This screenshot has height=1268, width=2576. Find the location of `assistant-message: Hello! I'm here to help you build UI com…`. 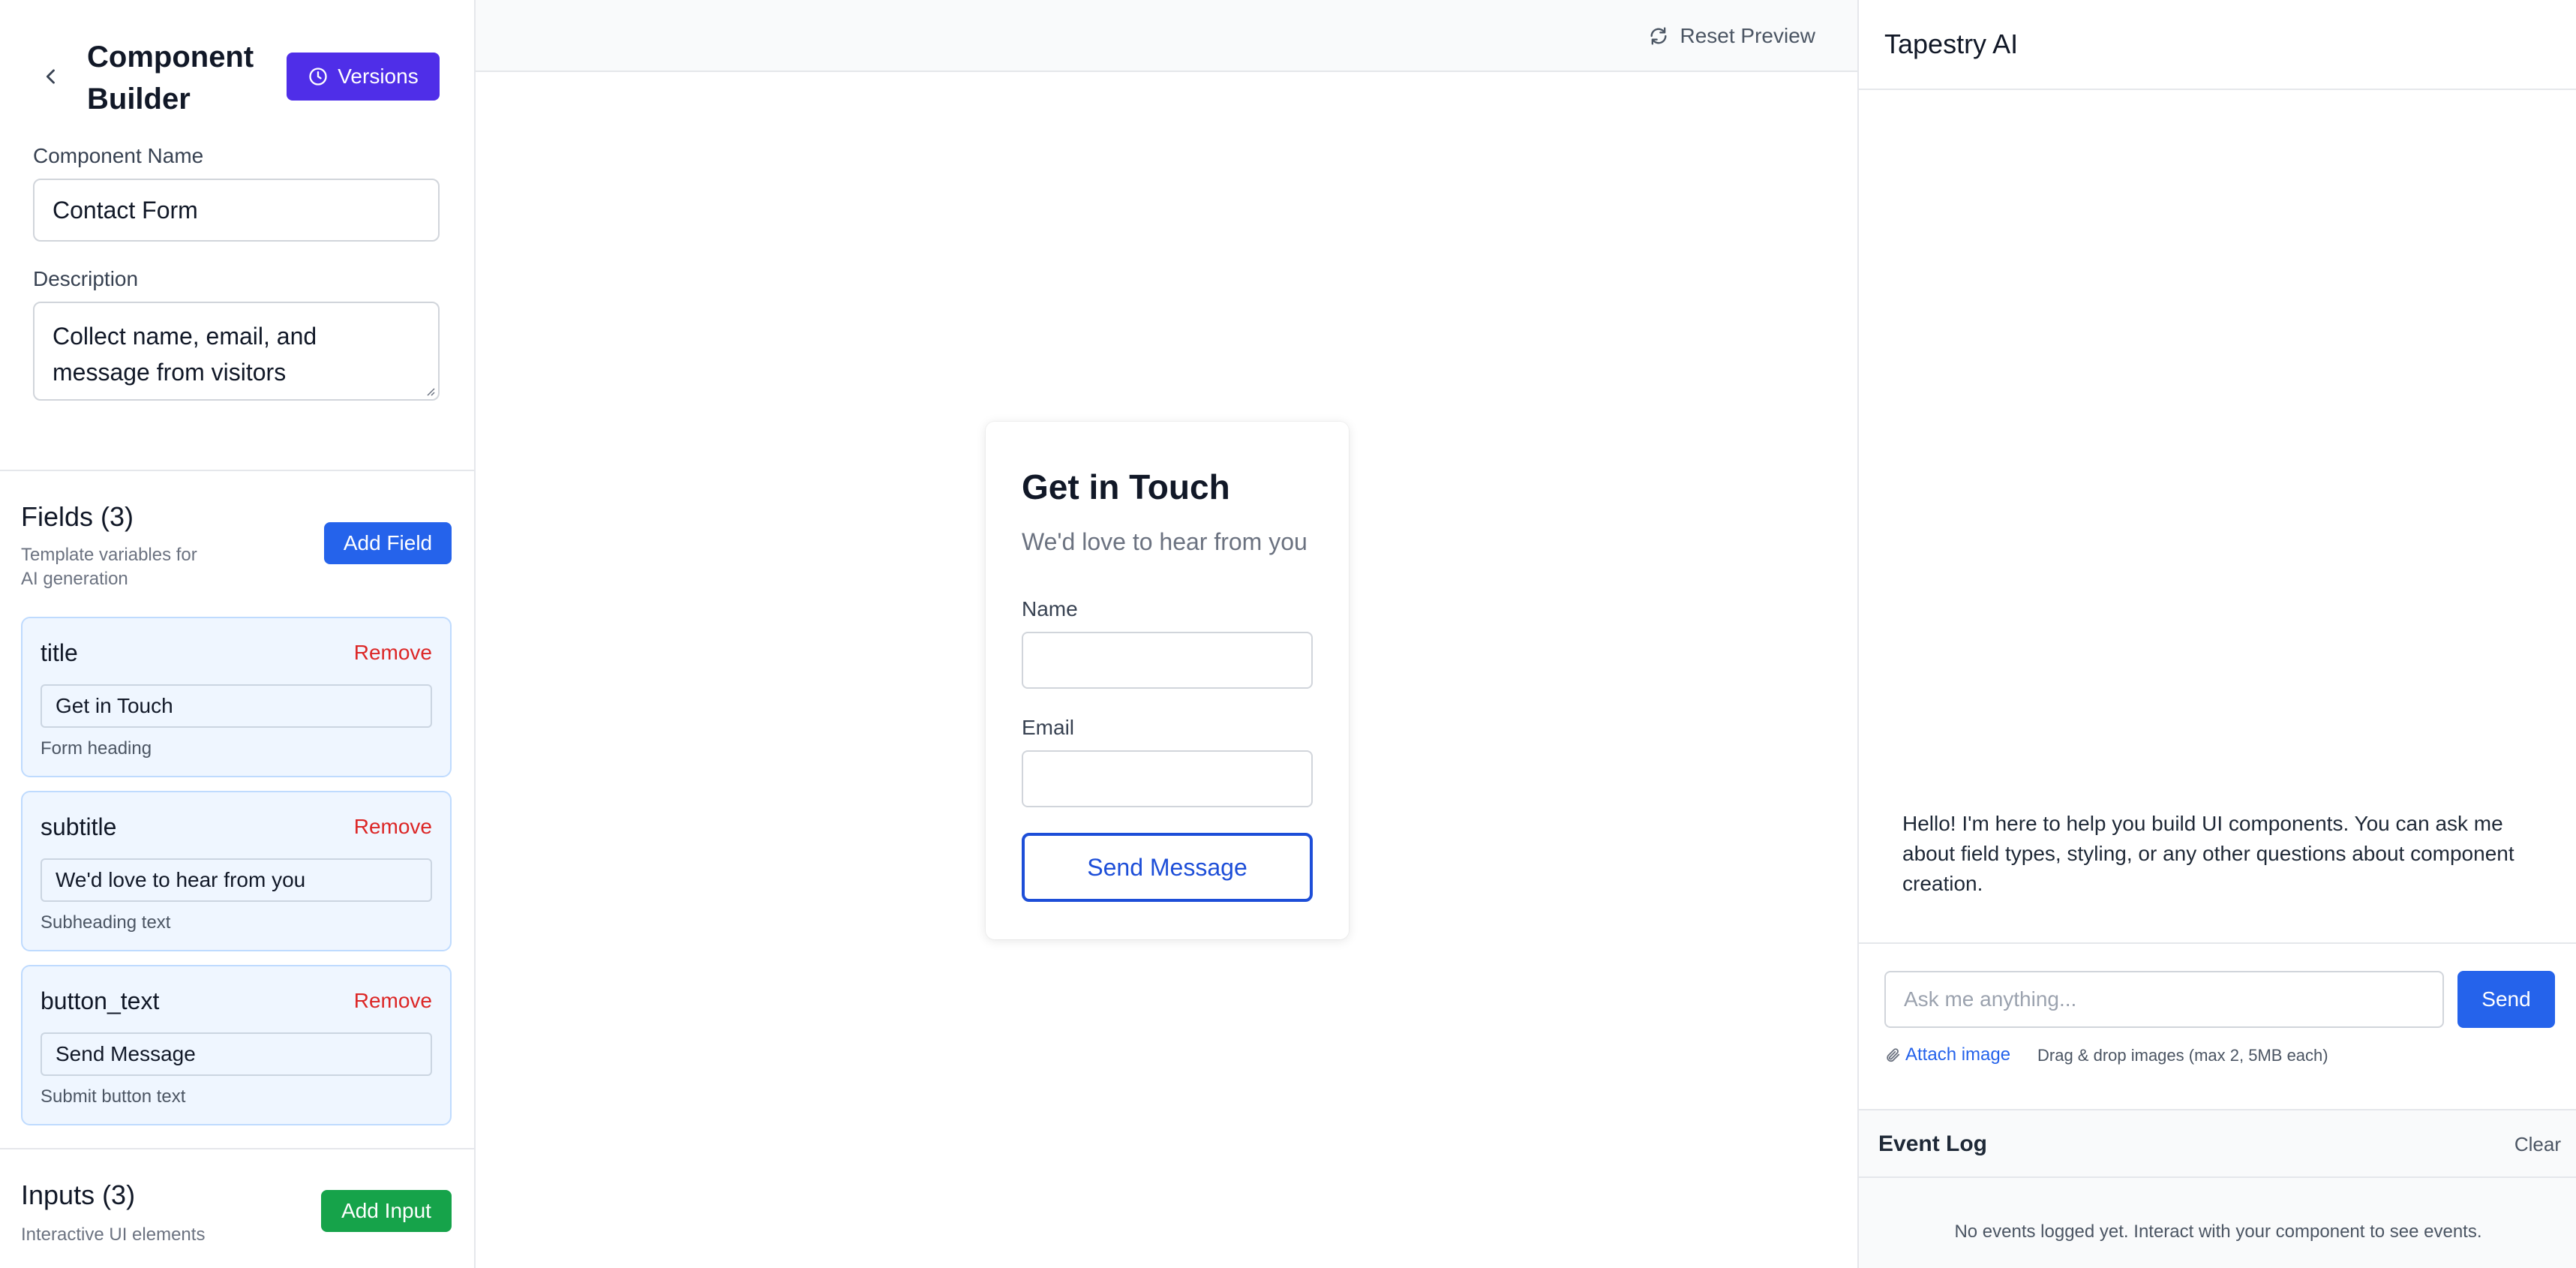

assistant-message: Hello! I'm here to help you build UI com… is located at coordinates (2208, 853).